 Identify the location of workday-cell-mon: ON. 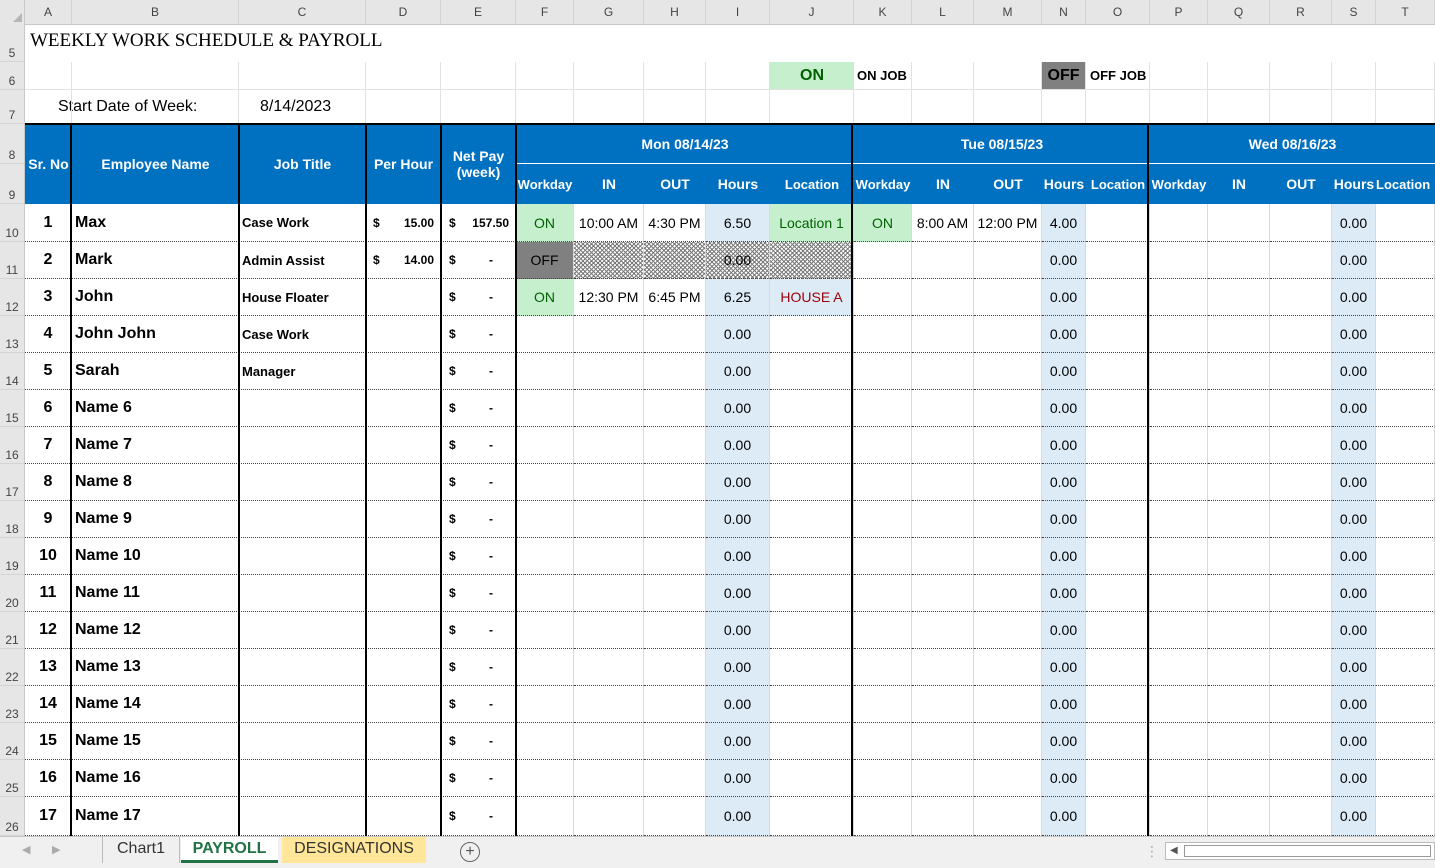
(545, 297).